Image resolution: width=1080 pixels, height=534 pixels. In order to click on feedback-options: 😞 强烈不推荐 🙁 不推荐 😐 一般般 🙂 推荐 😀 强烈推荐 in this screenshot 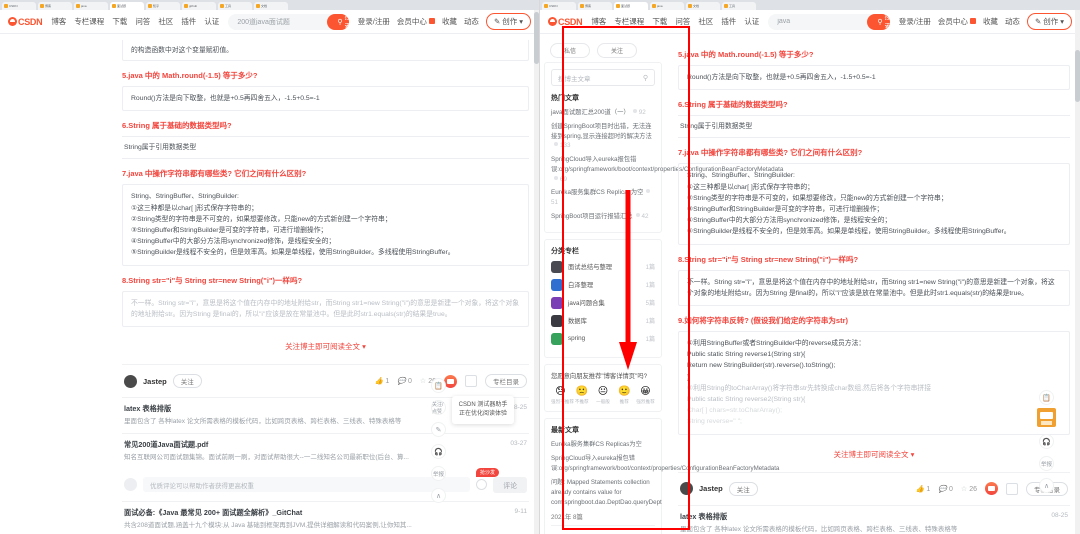, I will do `click(603, 395)`.